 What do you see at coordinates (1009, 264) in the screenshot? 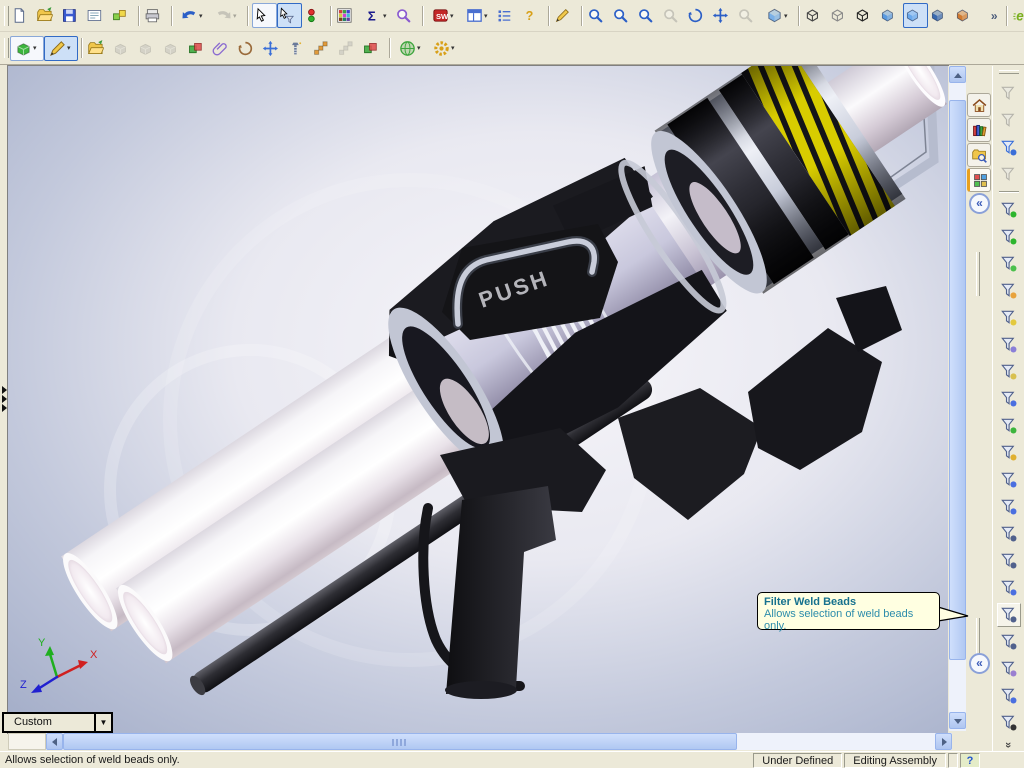
I see `filter-faces-button` at bounding box center [1009, 264].